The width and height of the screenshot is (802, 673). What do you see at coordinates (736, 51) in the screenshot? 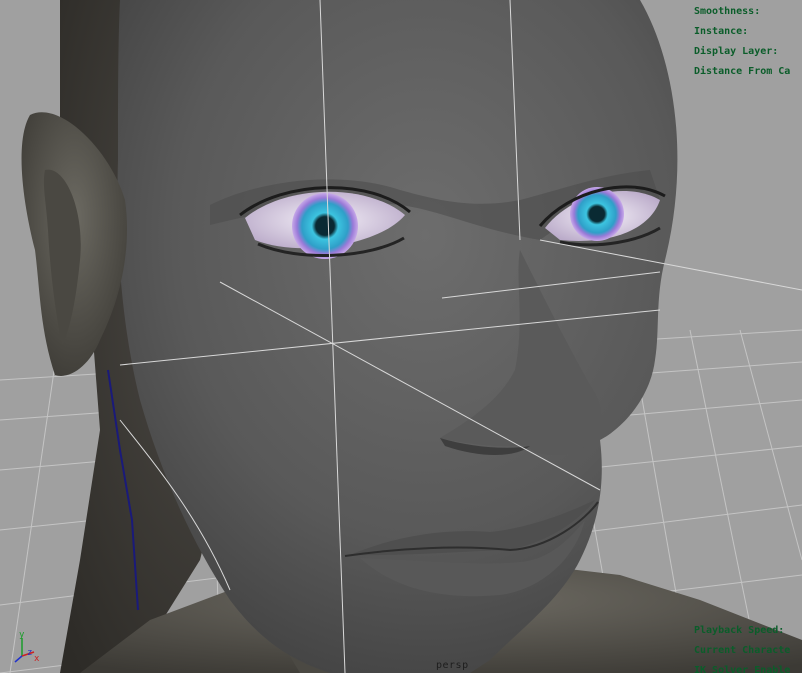
I see `hud-display-layer: Display Layer:` at bounding box center [736, 51].